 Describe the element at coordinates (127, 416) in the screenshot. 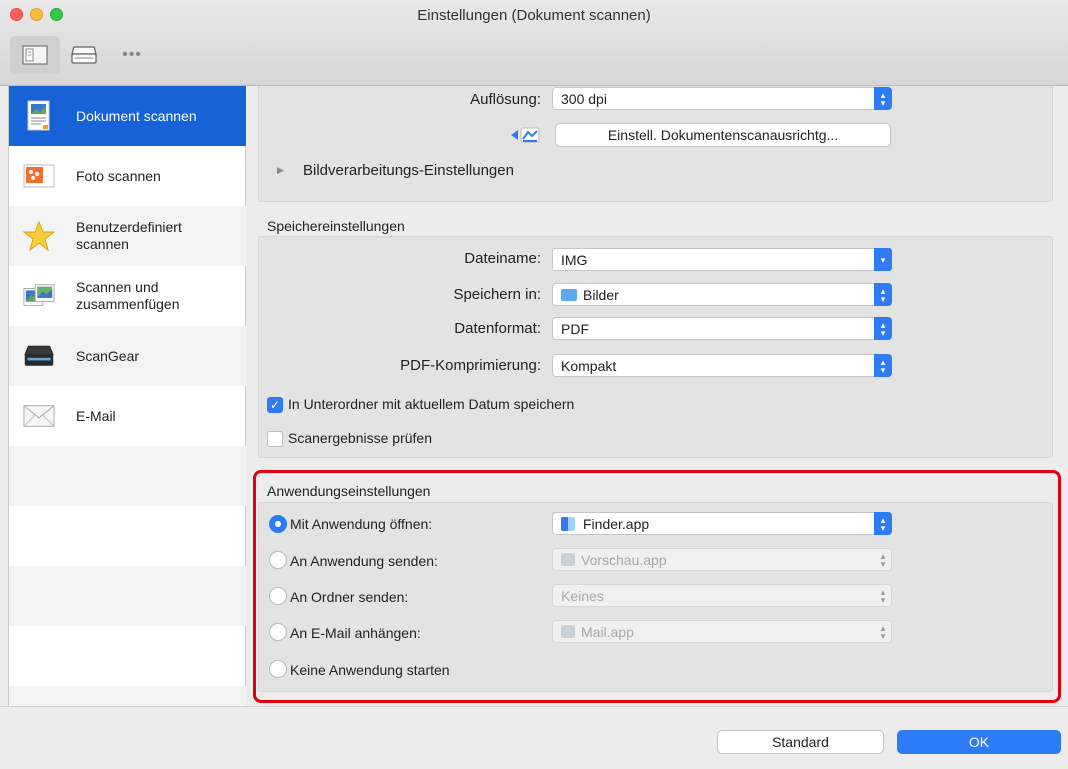

I see `sidebar-item-email: E-Mail` at that location.